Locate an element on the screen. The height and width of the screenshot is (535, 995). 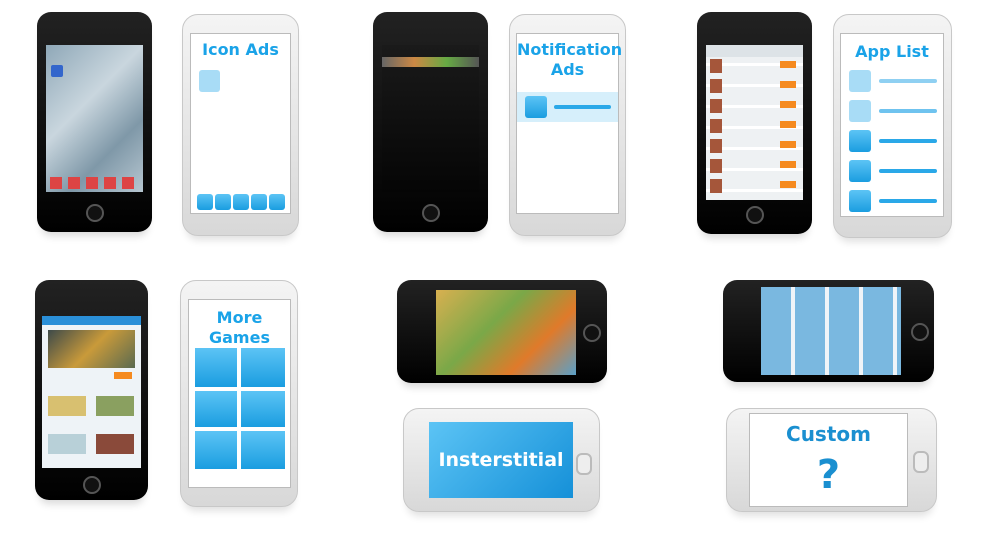
play-button is located at coordinates (123, 375).